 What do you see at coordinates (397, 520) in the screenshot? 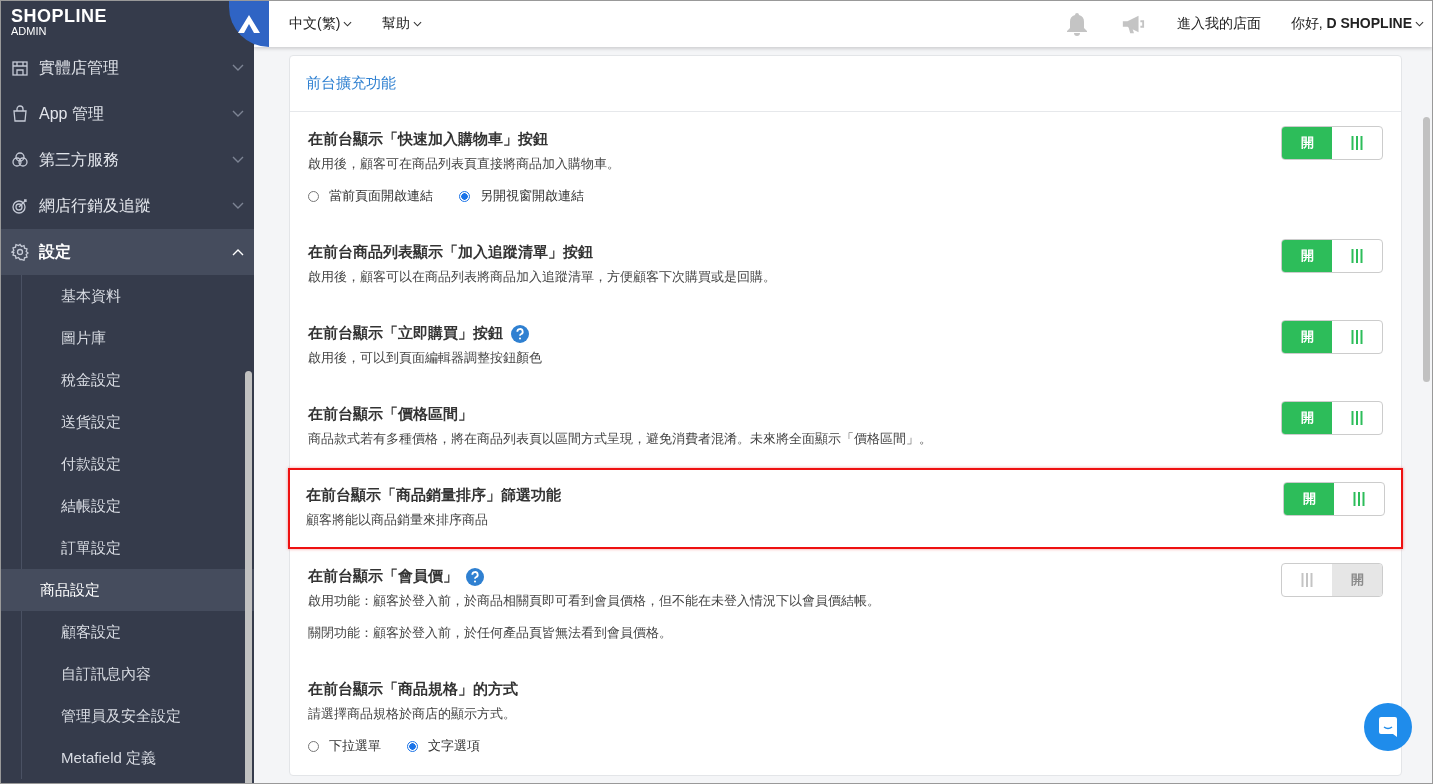
I see `setting-description: 顧客將能以商品銷量來排序商品` at bounding box center [397, 520].